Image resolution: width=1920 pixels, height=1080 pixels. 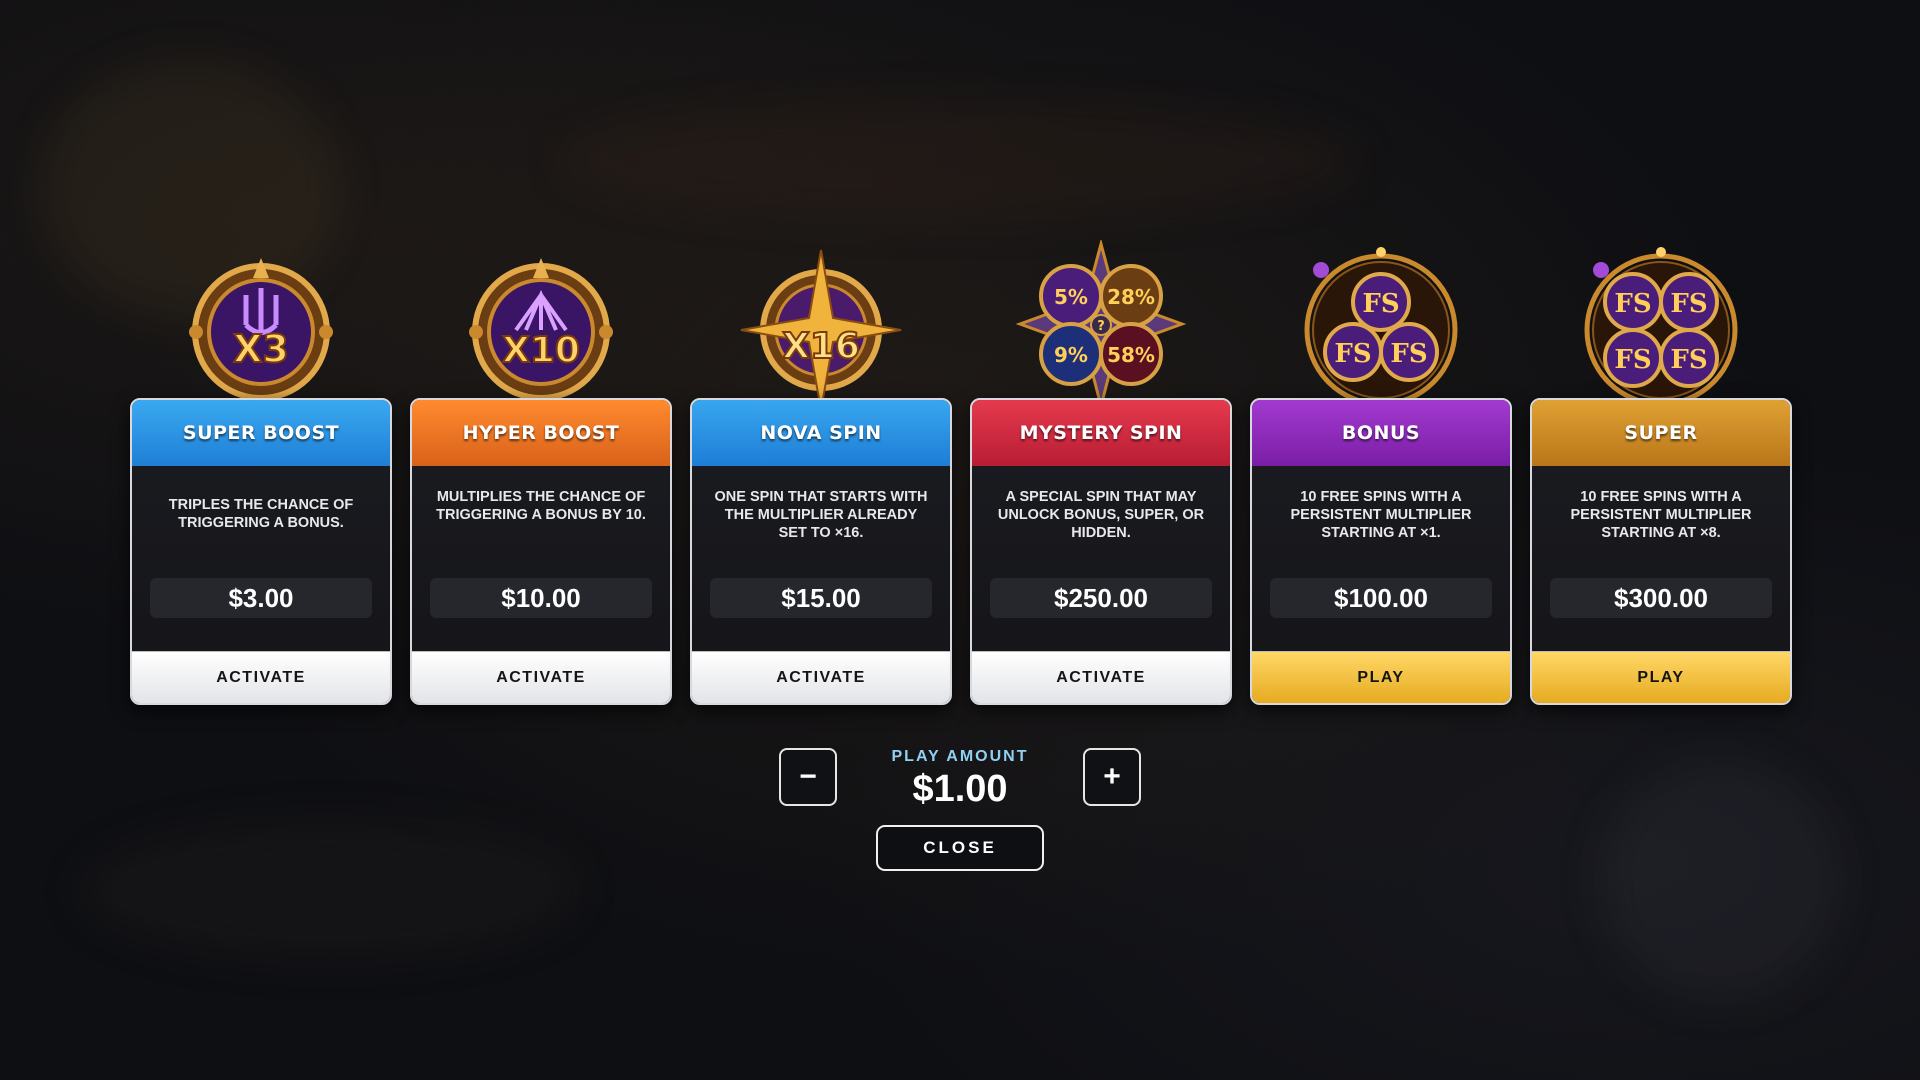 I want to click on star-icon: X16, so click(x=821, y=329).